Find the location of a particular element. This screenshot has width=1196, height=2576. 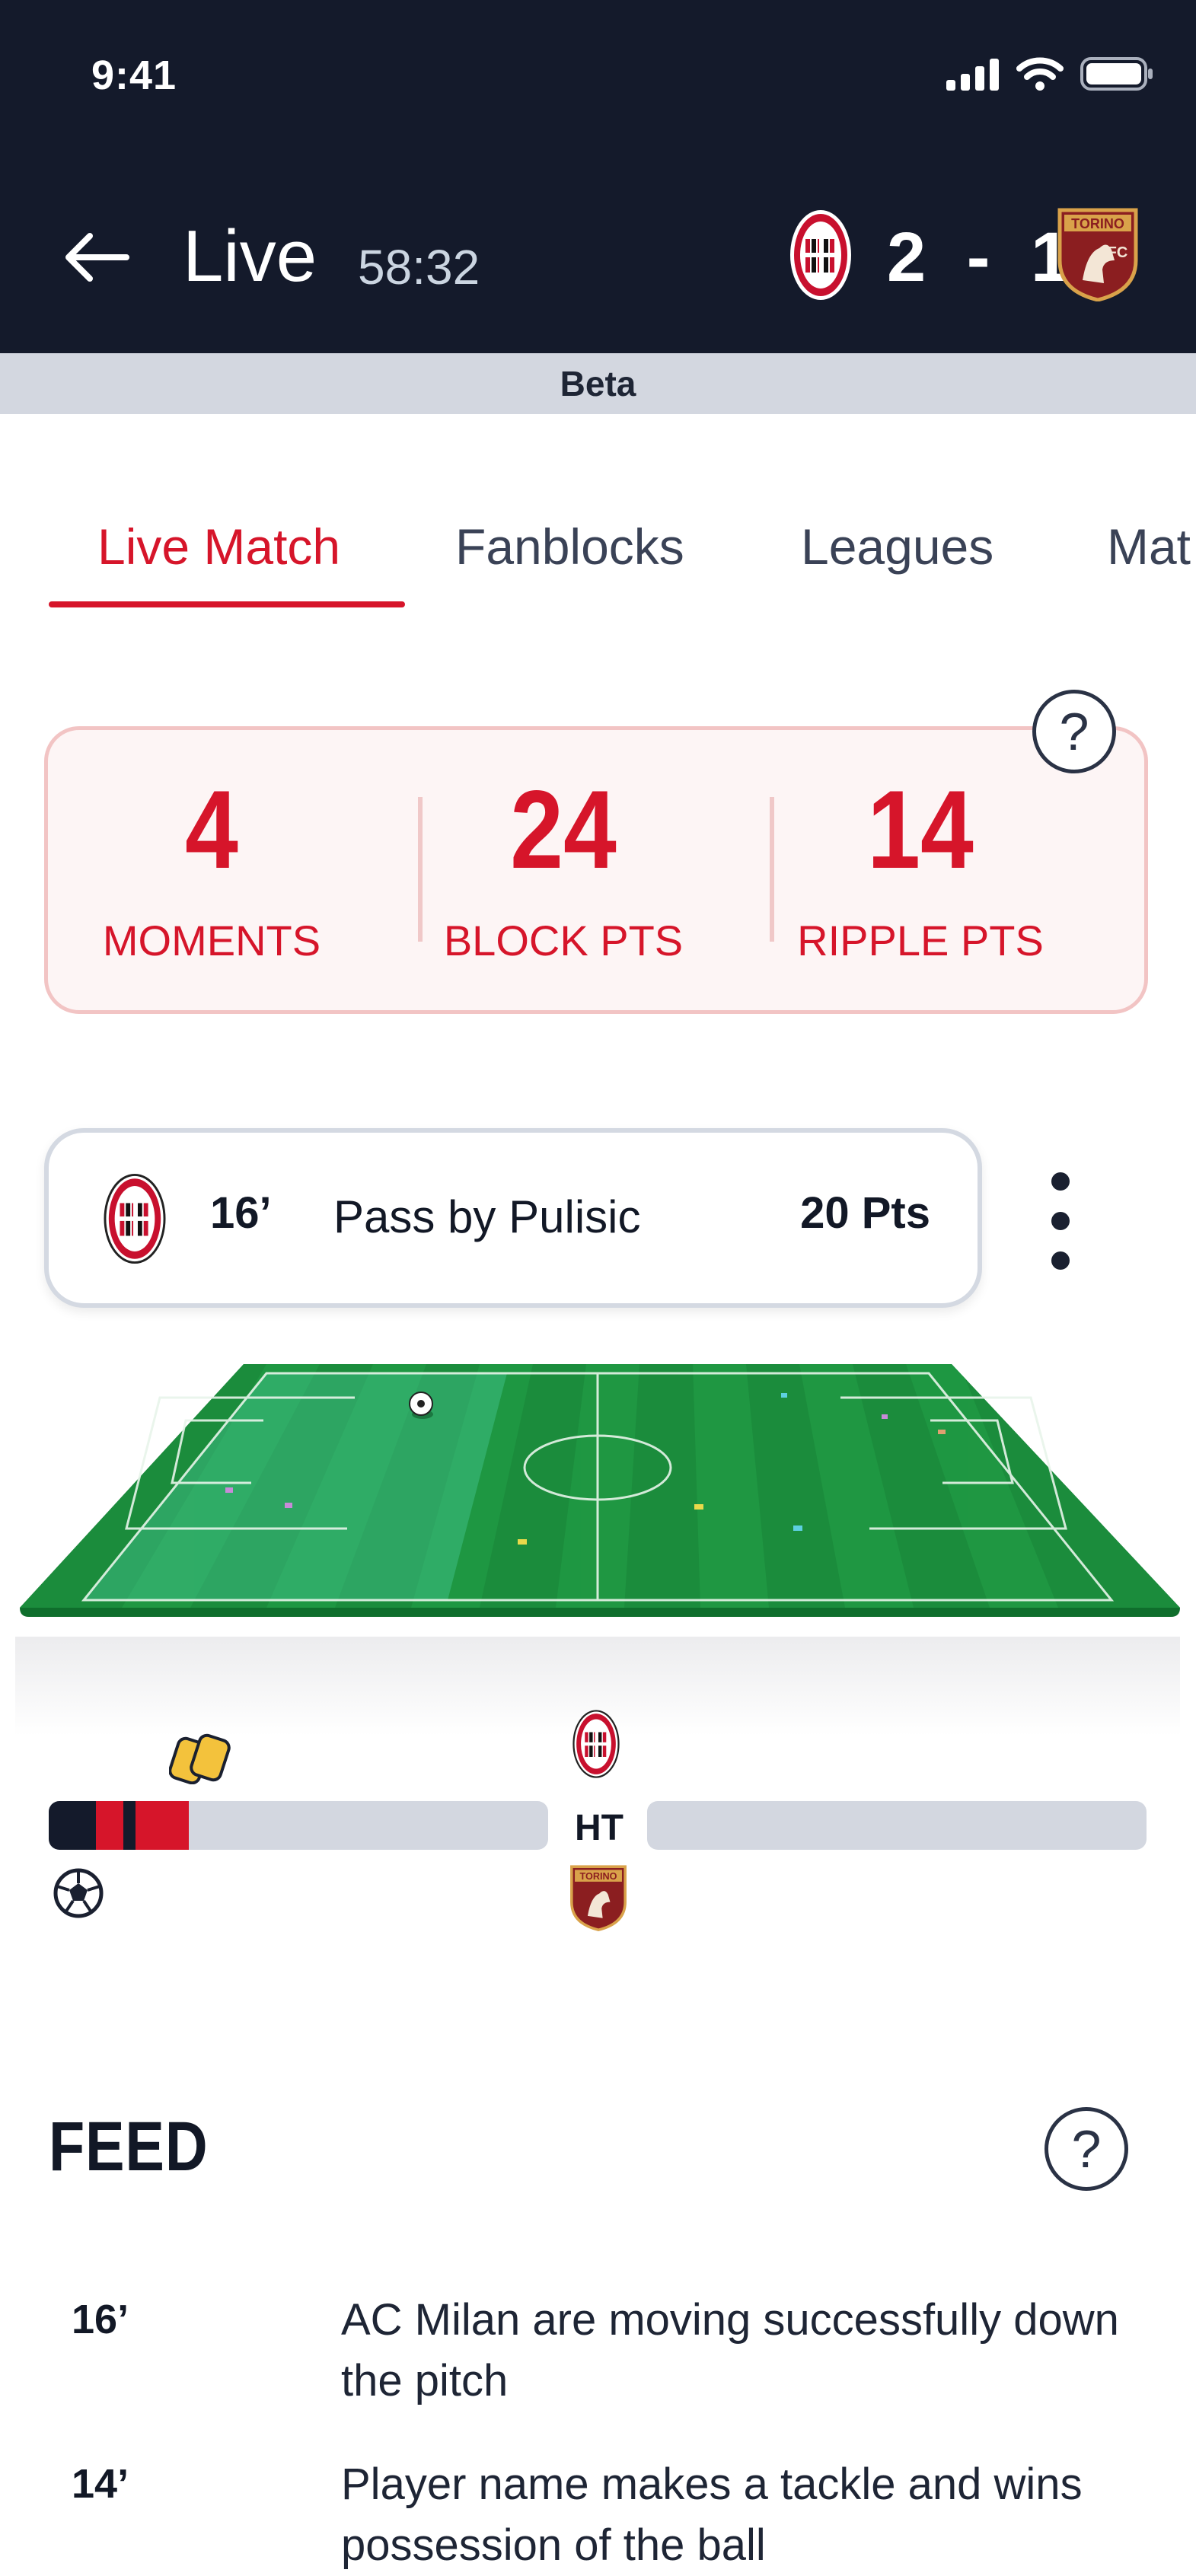

active-tab-indicator is located at coordinates (227, 604).